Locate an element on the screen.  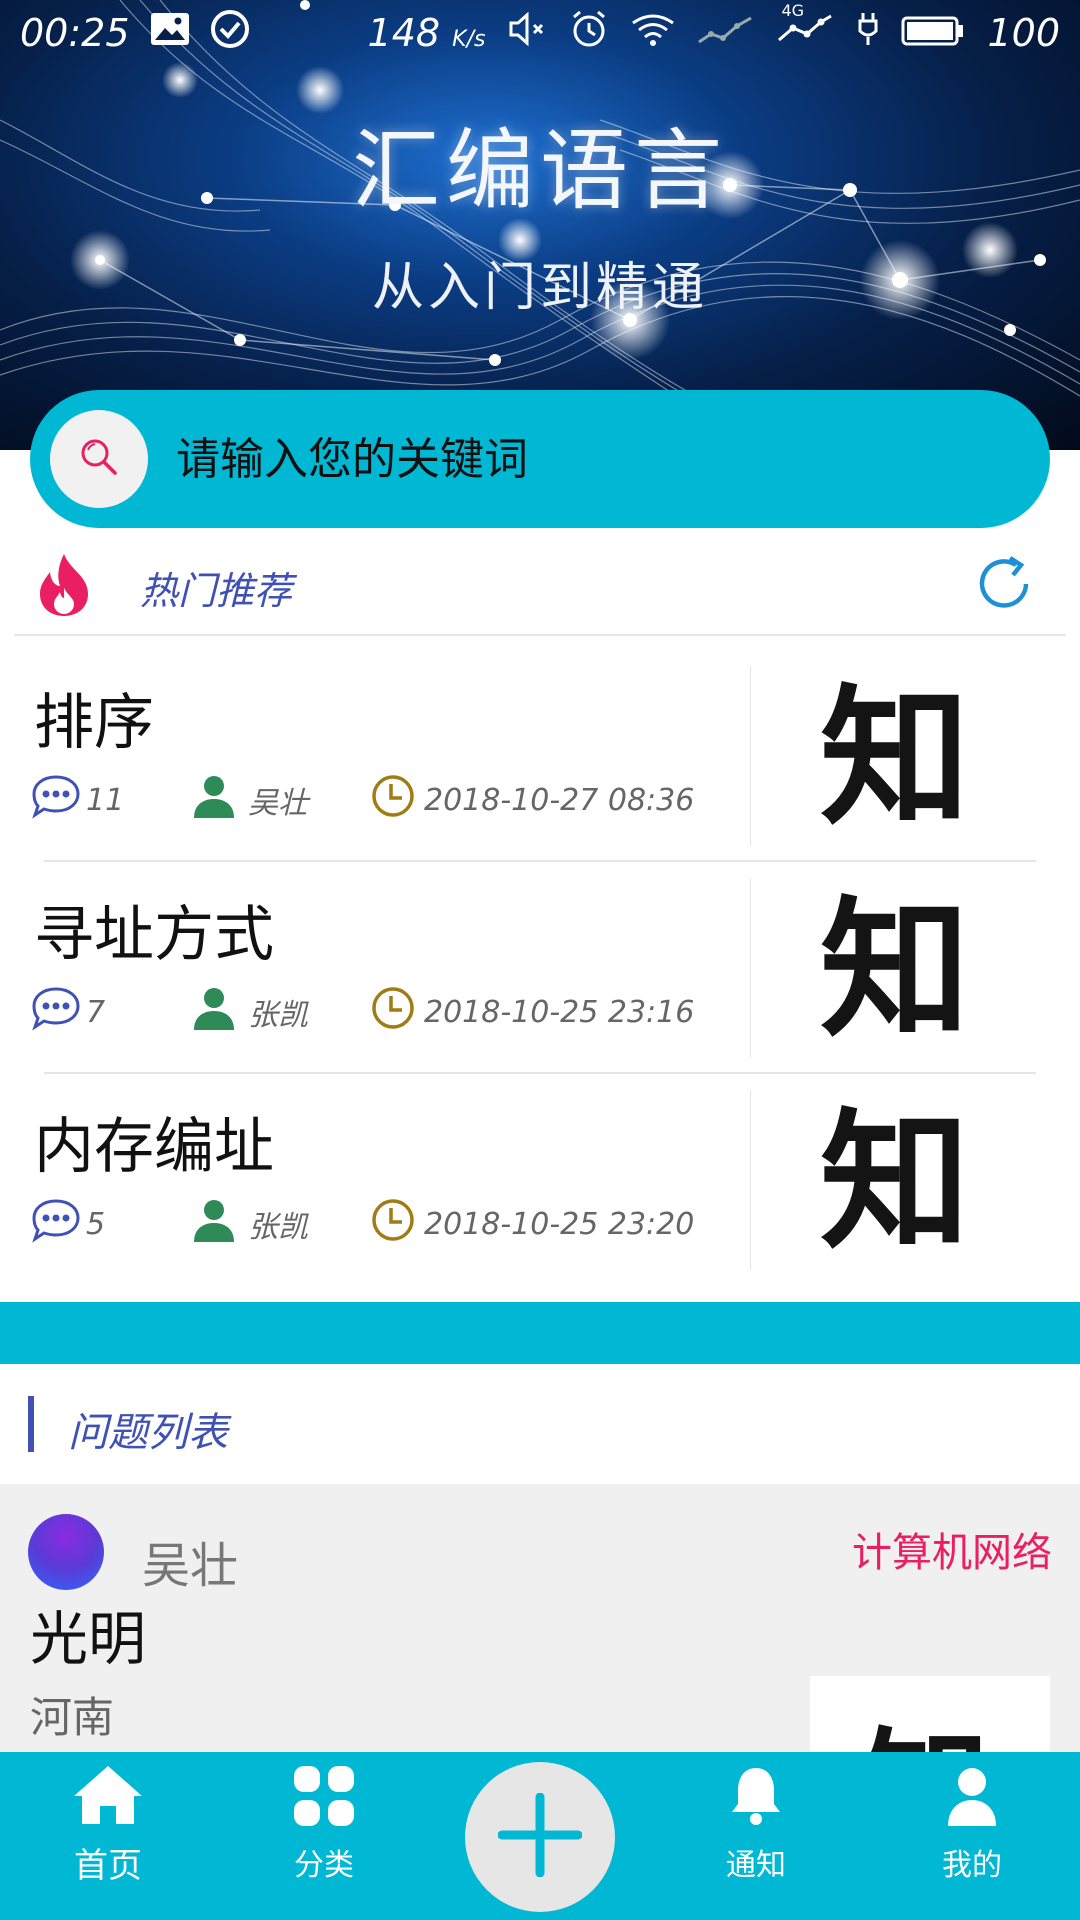
network-type: 4G is located at coordinates (793, 10).